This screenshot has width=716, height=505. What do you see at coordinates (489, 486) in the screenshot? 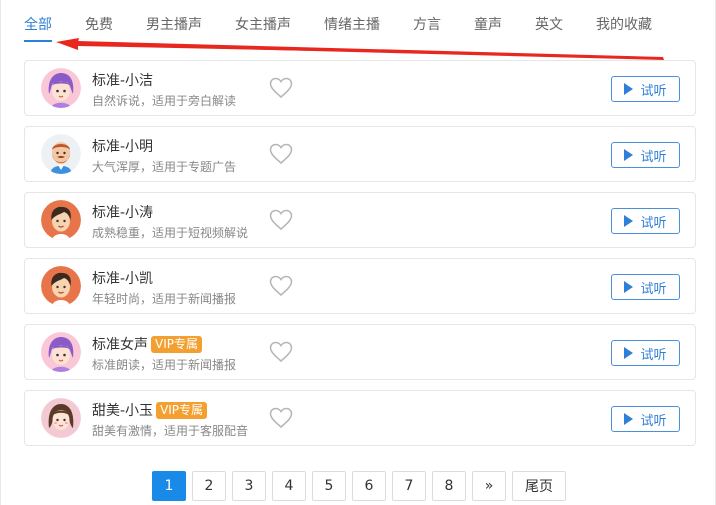
I see `next-page-button: »` at bounding box center [489, 486].